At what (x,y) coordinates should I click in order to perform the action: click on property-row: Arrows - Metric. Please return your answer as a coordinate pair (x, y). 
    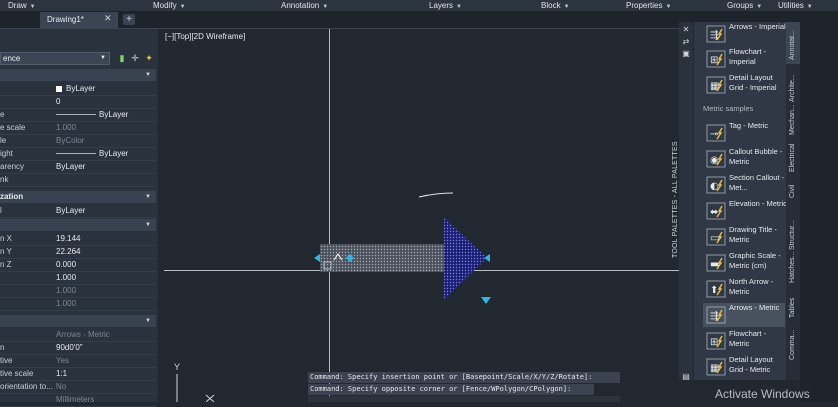
    Looking at the image, I should click on (78, 335).